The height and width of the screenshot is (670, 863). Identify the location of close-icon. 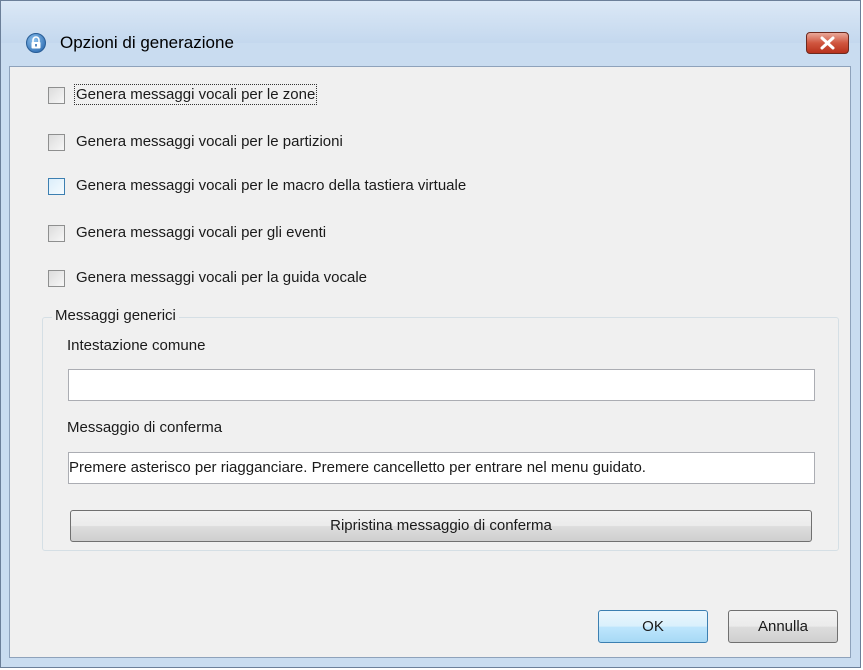
(827, 43).